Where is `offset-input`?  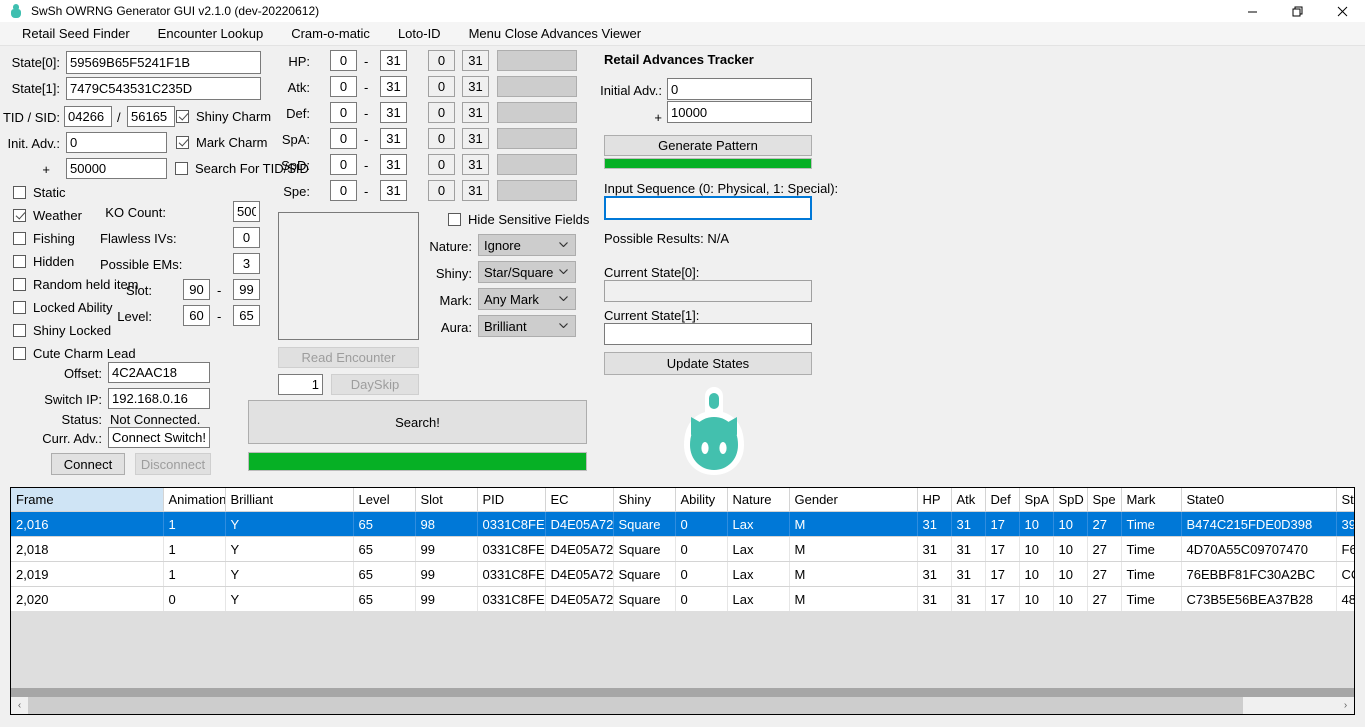
offset-input is located at coordinates (159, 372).